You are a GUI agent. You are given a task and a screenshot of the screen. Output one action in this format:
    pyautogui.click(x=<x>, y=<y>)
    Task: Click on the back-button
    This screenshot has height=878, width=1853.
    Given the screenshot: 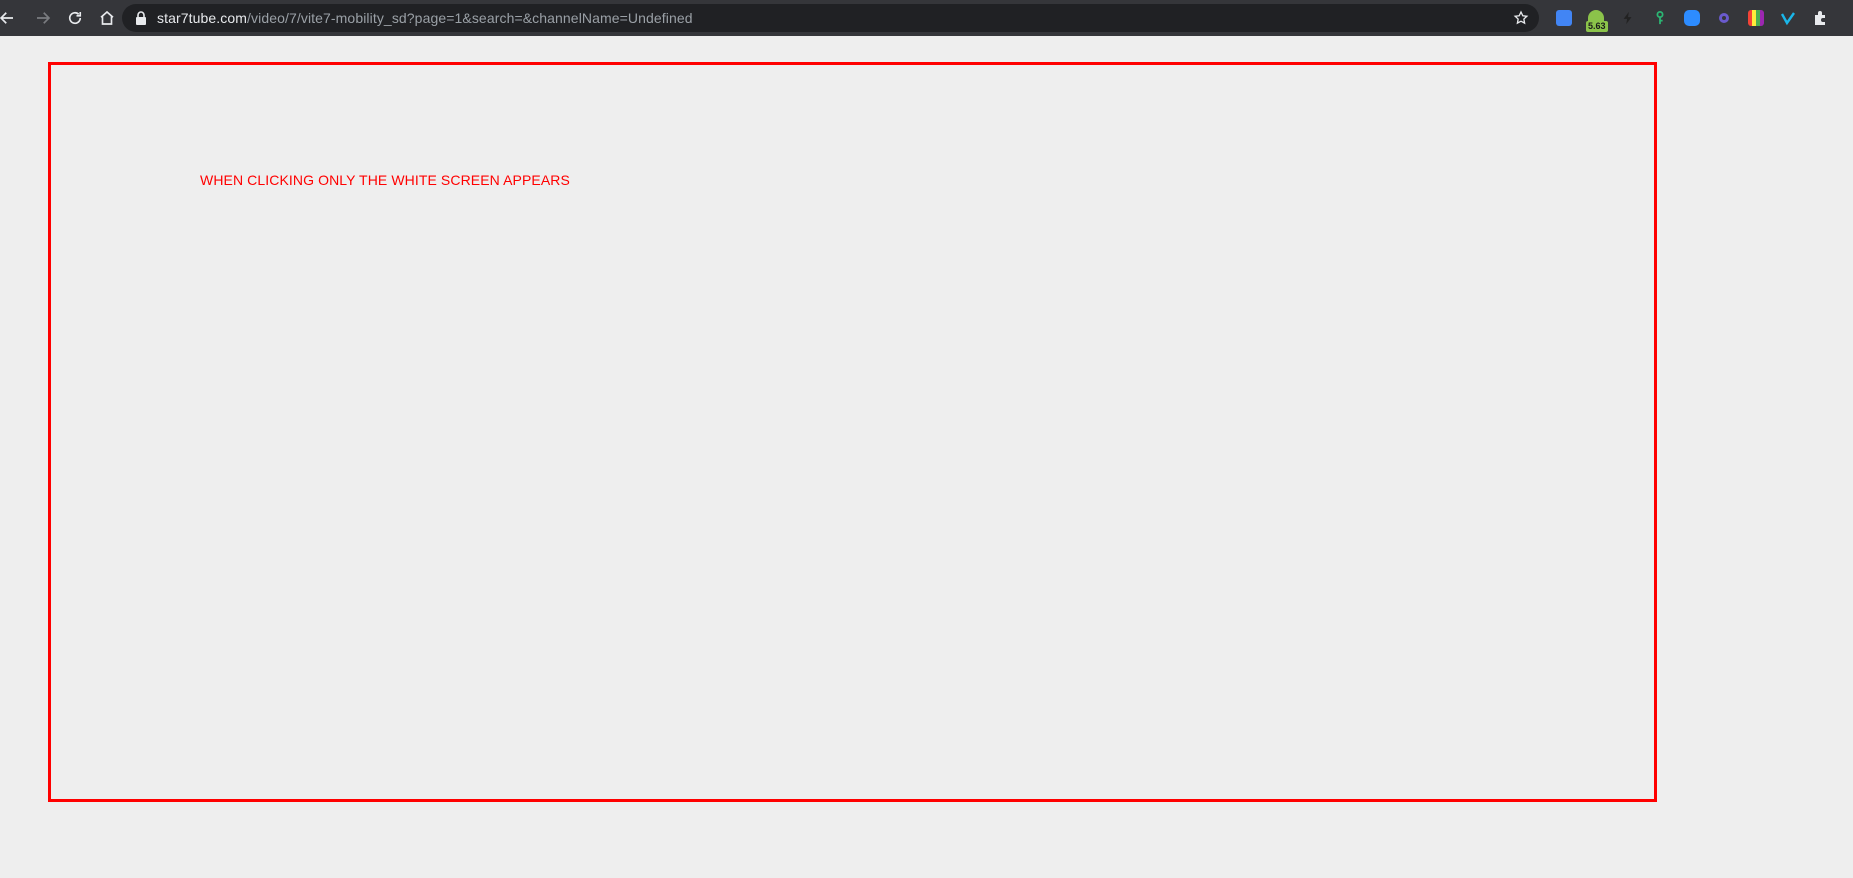 What is the action you would take?
    pyautogui.click(x=10, y=18)
    